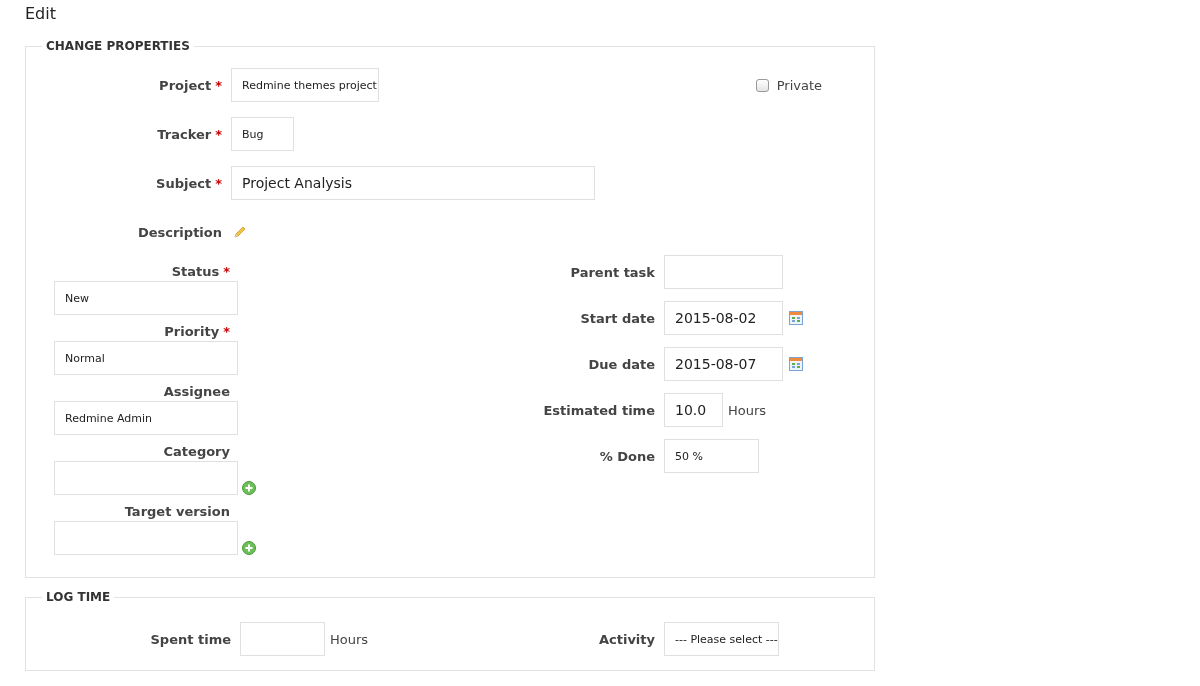 The image size is (1200, 686). I want to click on field-label: Spent time, so click(190, 639).